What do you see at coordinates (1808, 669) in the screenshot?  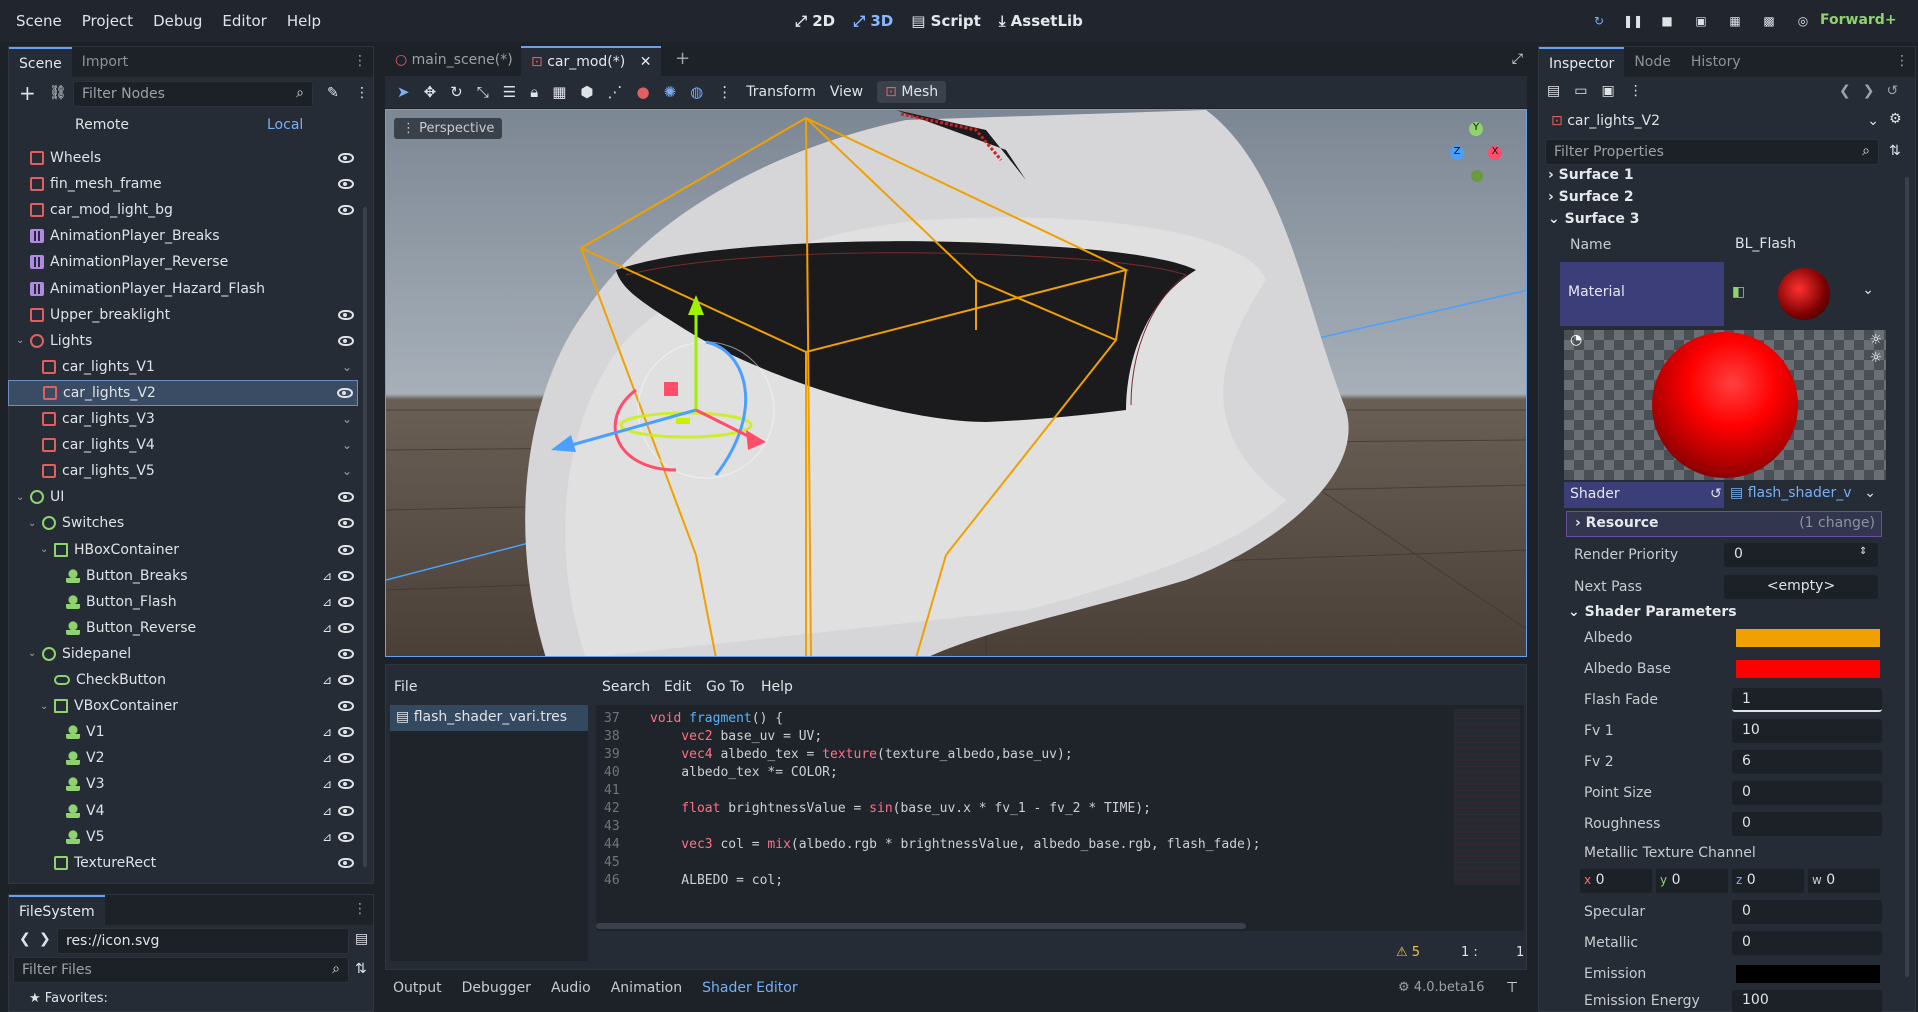 I see `albedo-base-color-picker` at bounding box center [1808, 669].